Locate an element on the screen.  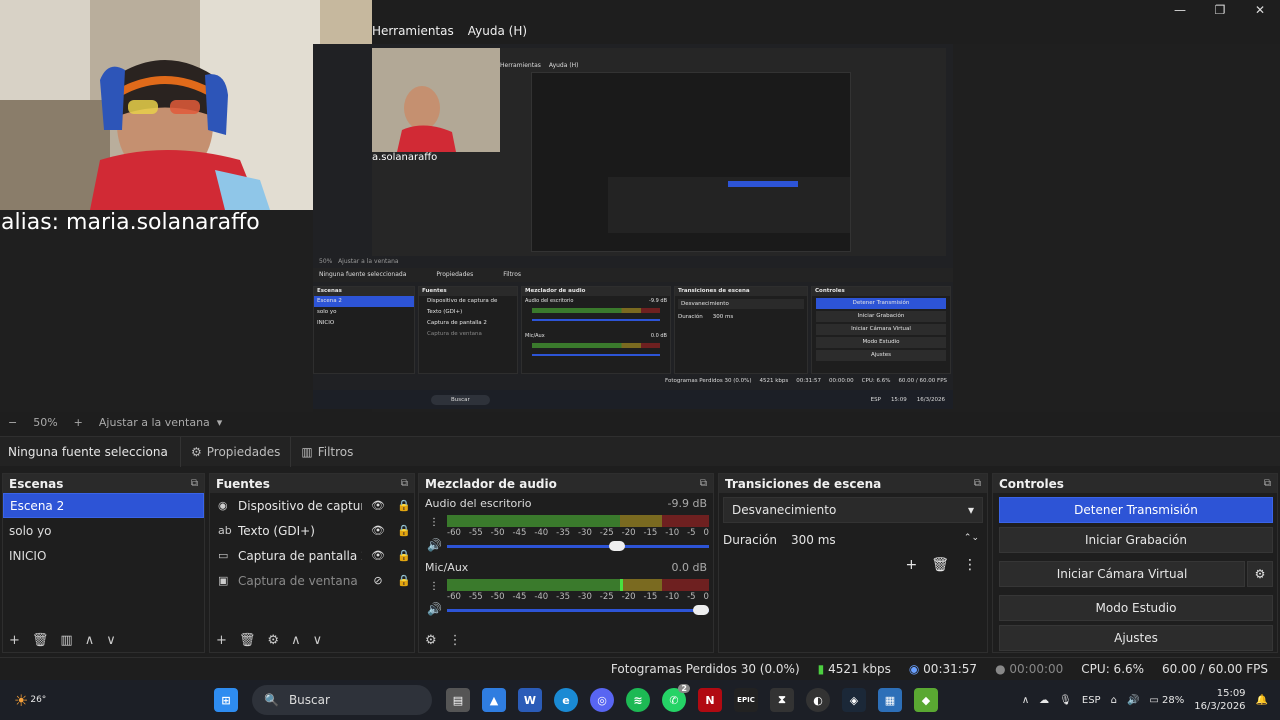
record-icon: ● is located at coordinates (1000, 668).